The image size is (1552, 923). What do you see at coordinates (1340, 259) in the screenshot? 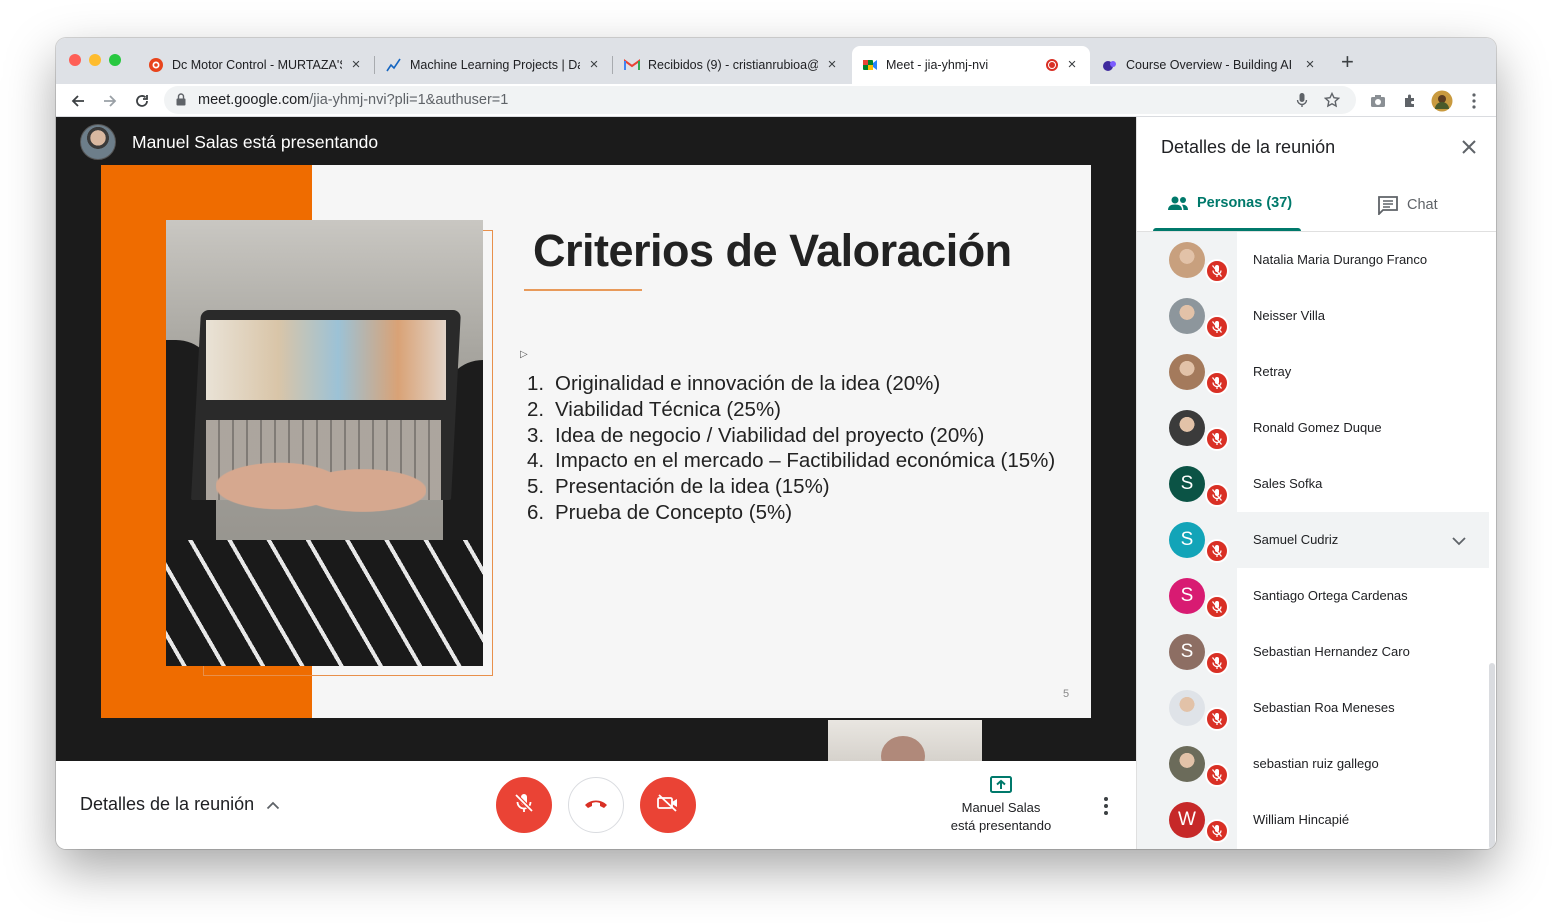
I see `participant-name: Natalia Maria Durango Franco` at bounding box center [1340, 259].